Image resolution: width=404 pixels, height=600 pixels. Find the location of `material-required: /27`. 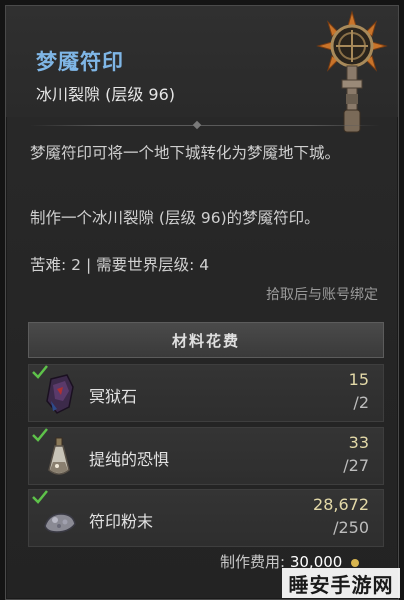

material-required: /27 is located at coordinates (356, 465).